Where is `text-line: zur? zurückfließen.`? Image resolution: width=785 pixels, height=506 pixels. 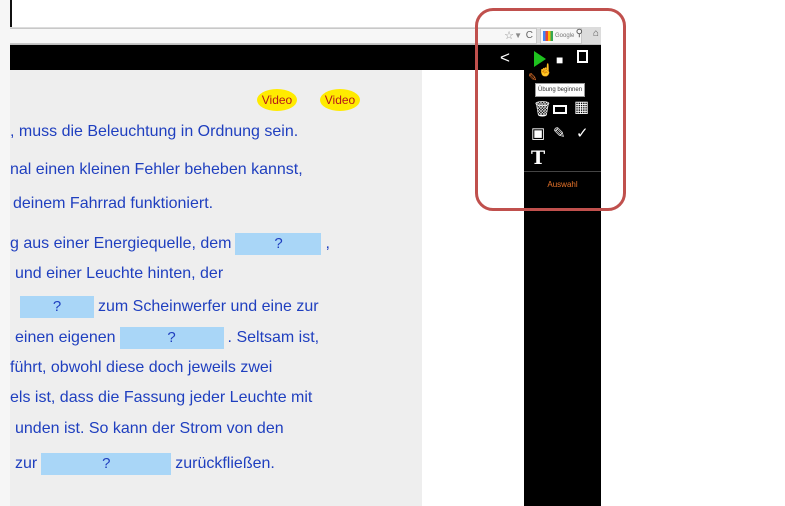
text-line: zur? zurückfließen. is located at coordinates (145, 464).